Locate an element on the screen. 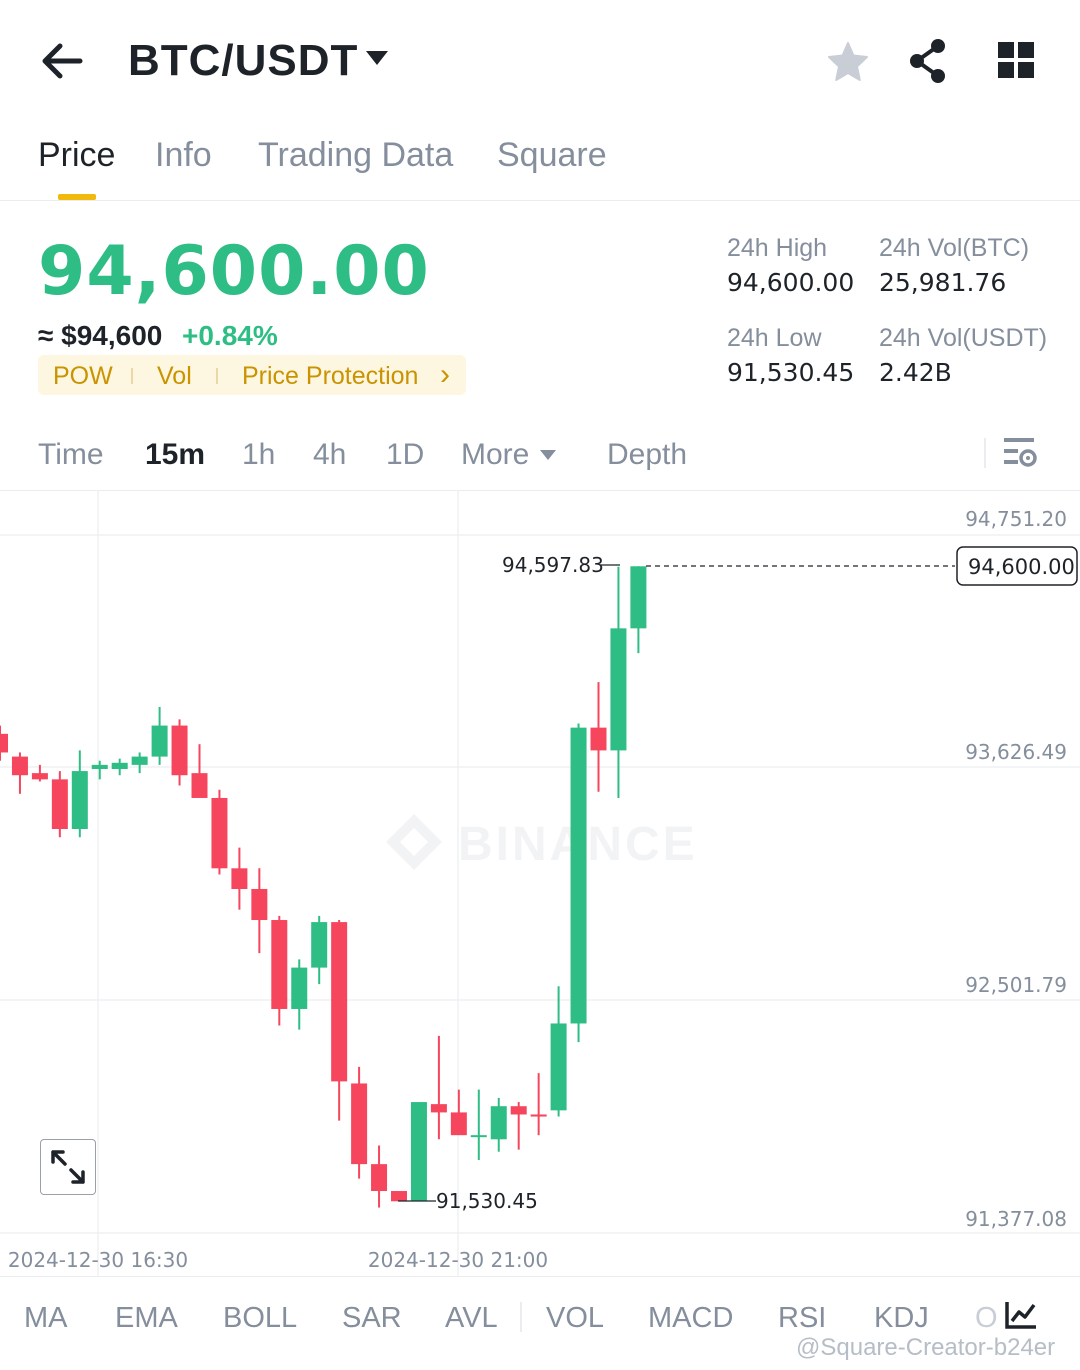 This screenshot has height=1370, width=1080. indicator-more: O is located at coordinates (986, 1318).